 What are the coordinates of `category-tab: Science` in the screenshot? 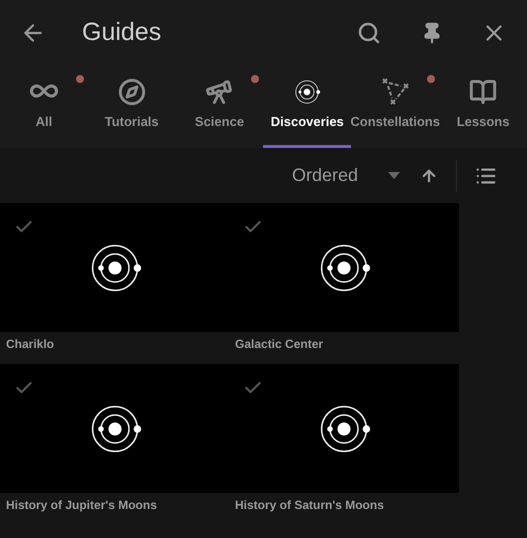 It's located at (220, 106).